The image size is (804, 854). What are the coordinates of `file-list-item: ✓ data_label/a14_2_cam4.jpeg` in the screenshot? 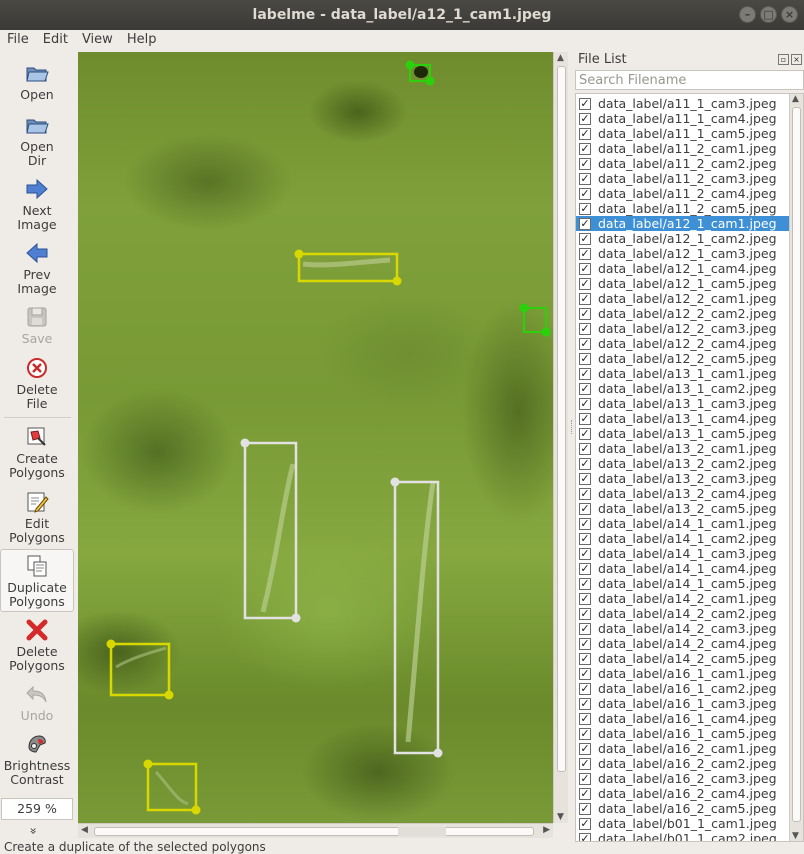 It's located at (683, 643).